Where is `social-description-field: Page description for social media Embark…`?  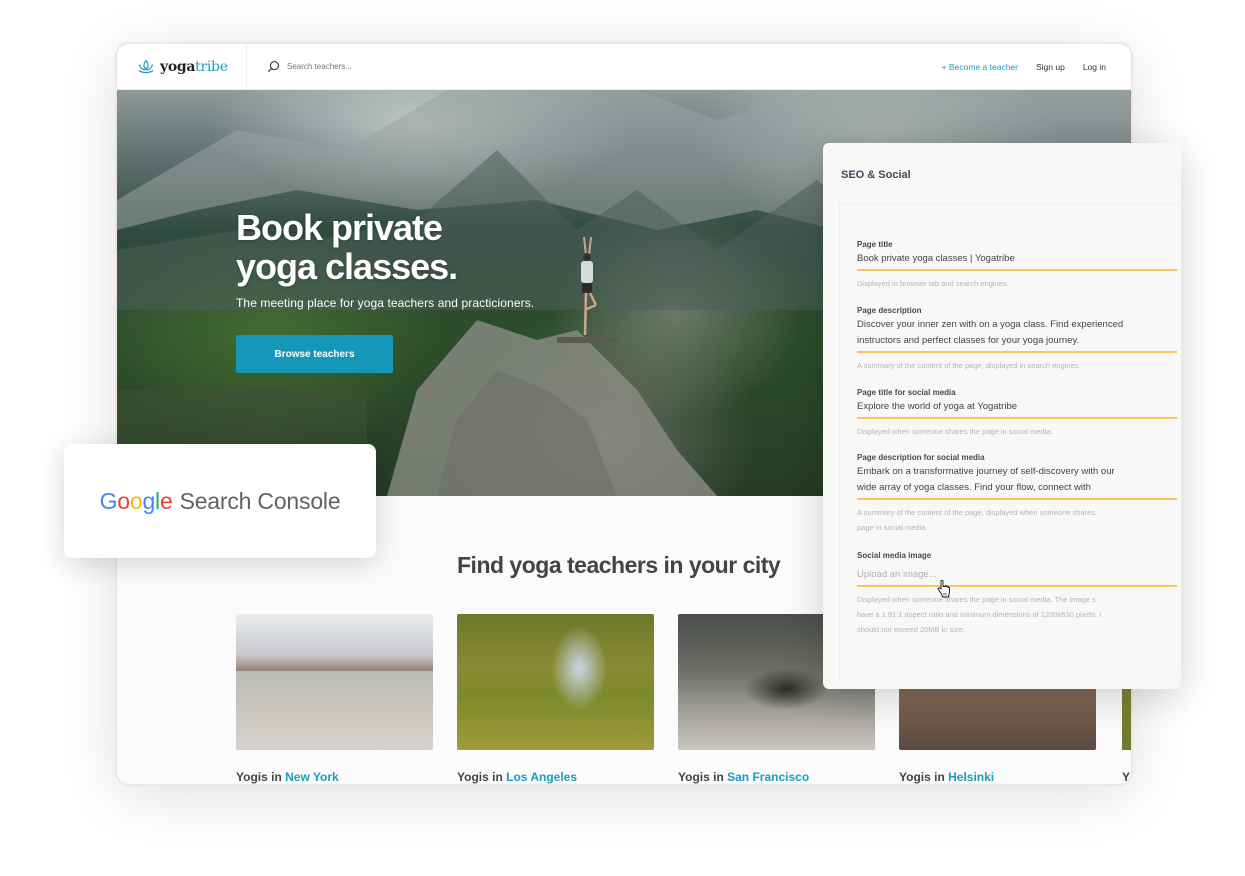
social-description-field: Page description for social media Embark… is located at coordinates (1017, 494).